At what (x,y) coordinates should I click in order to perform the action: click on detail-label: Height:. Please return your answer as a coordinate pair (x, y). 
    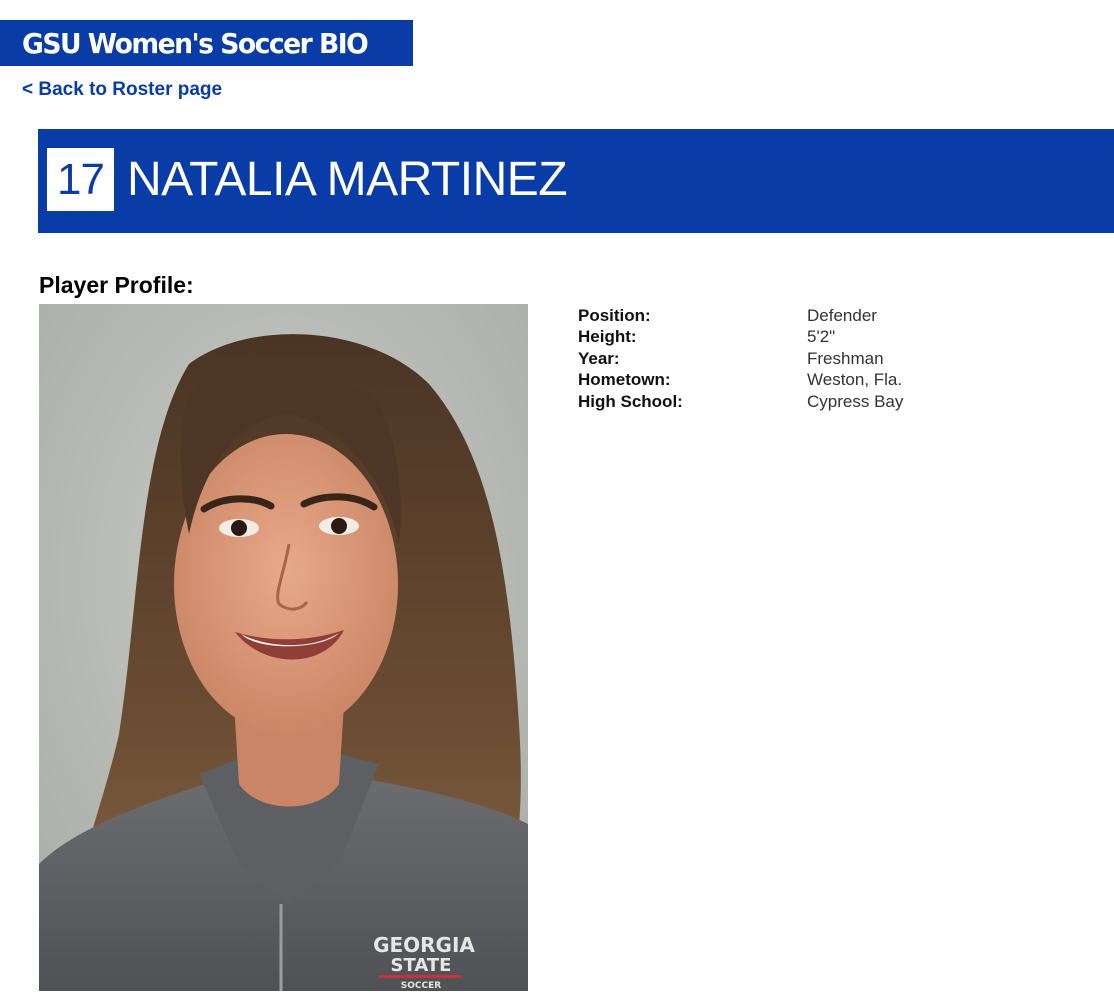
    Looking at the image, I should click on (607, 337).